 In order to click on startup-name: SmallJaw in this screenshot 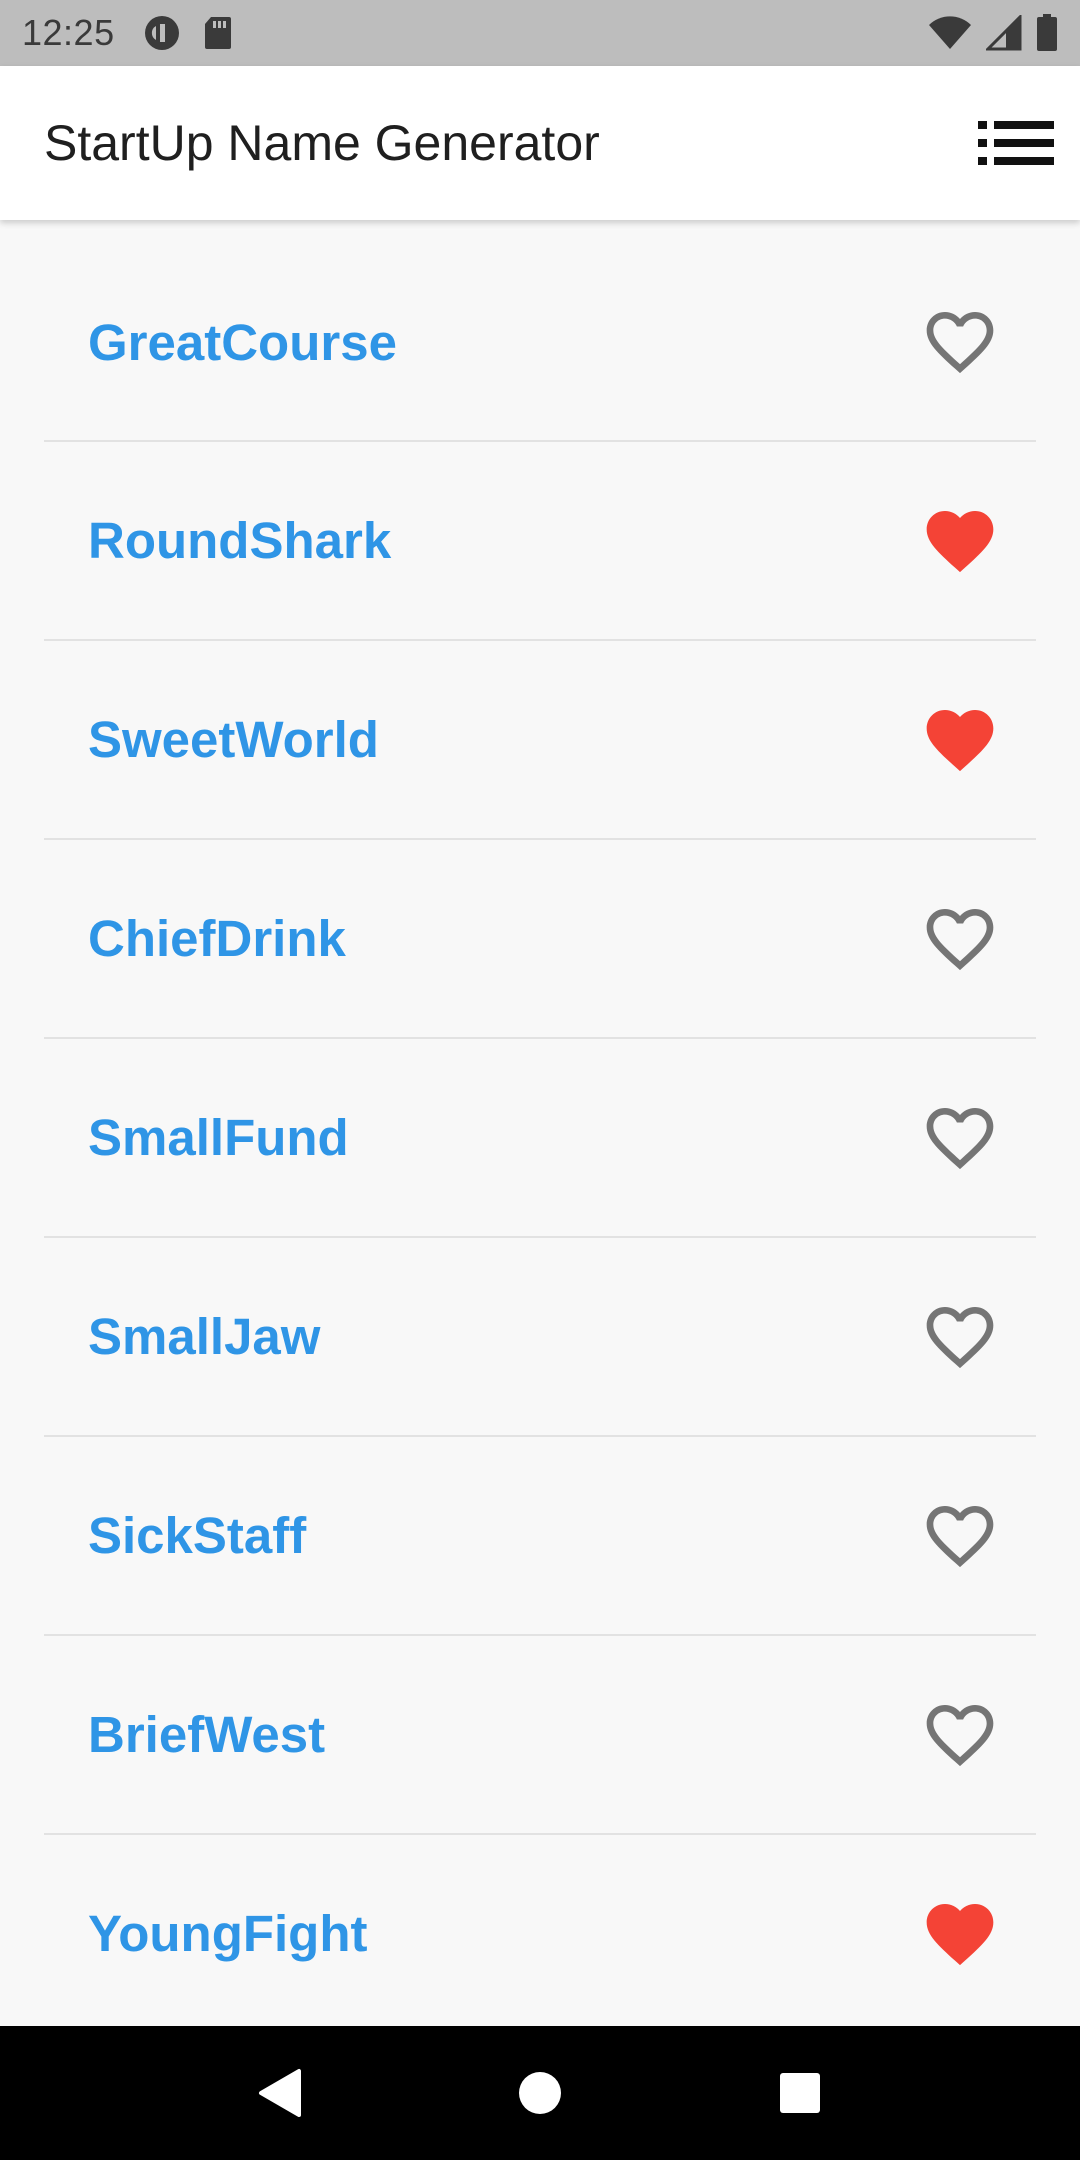, I will do `click(204, 1336)`.